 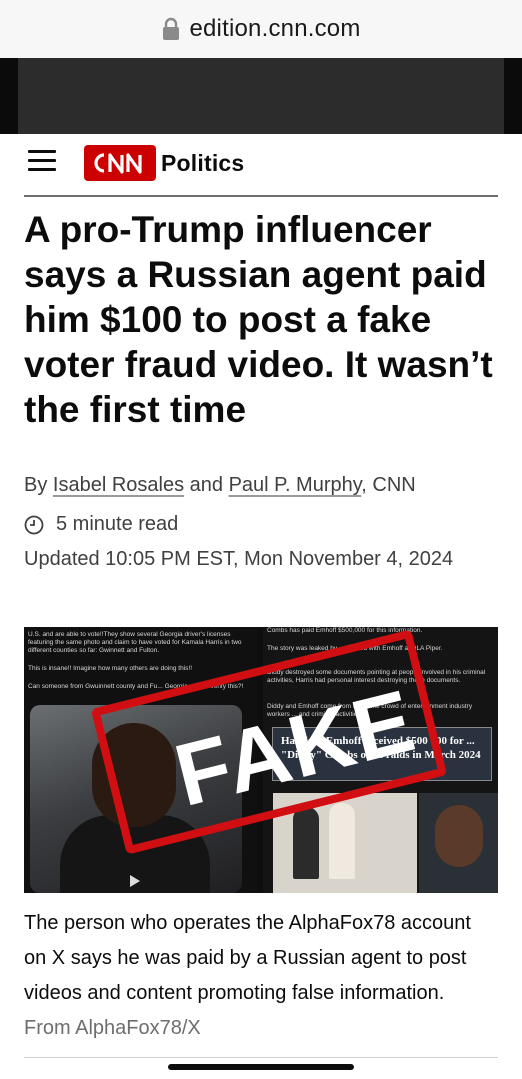 What do you see at coordinates (202, 163) in the screenshot?
I see `section-title: Politics` at bounding box center [202, 163].